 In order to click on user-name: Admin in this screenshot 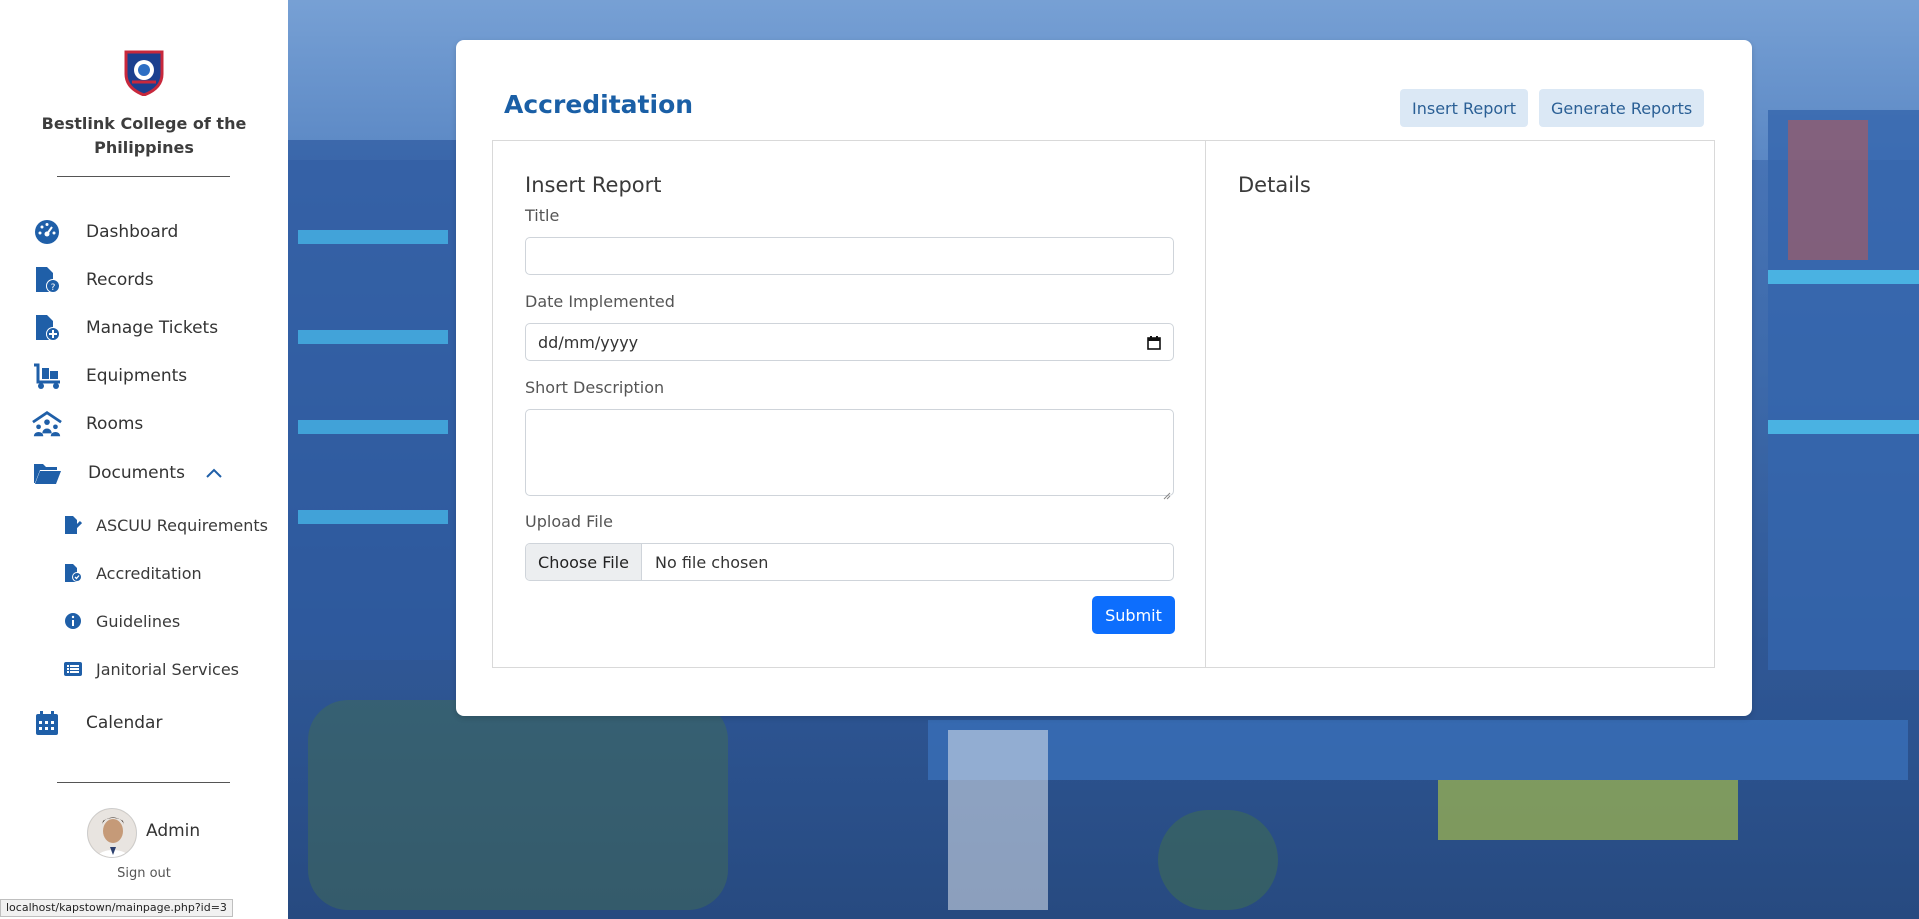, I will do `click(173, 831)`.